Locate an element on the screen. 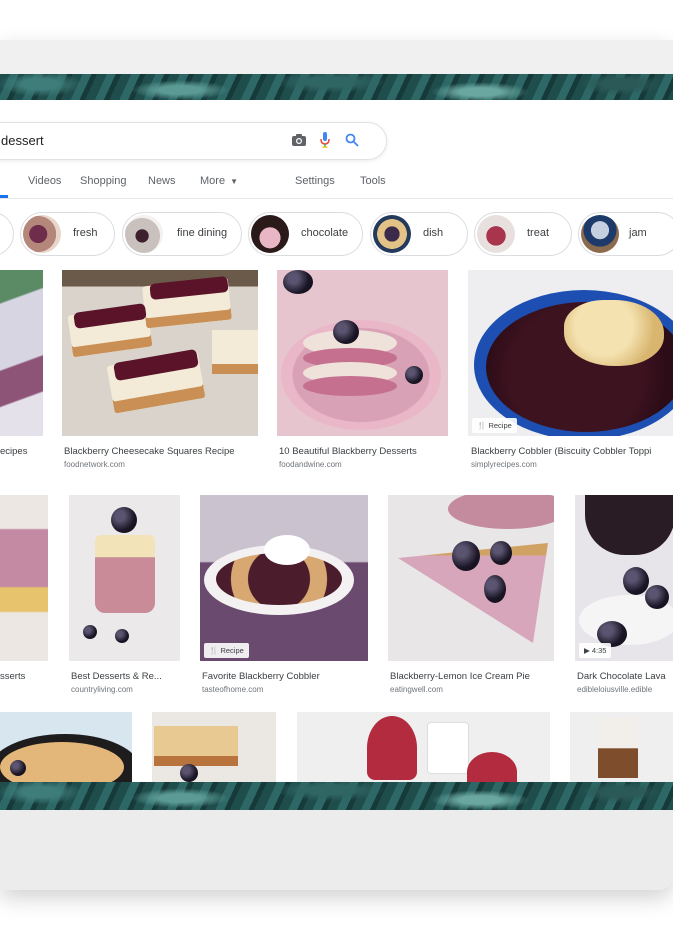 The image size is (673, 940). result-image: ▶ 4:35 is located at coordinates (624, 578).